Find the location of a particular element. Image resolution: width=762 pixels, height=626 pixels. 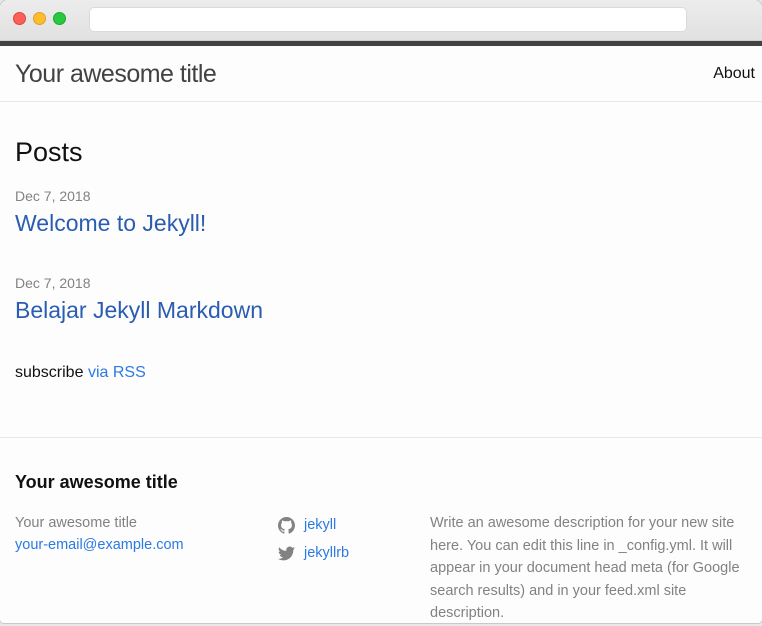

footer-site-name: Your awesome title is located at coordinates (76, 523).